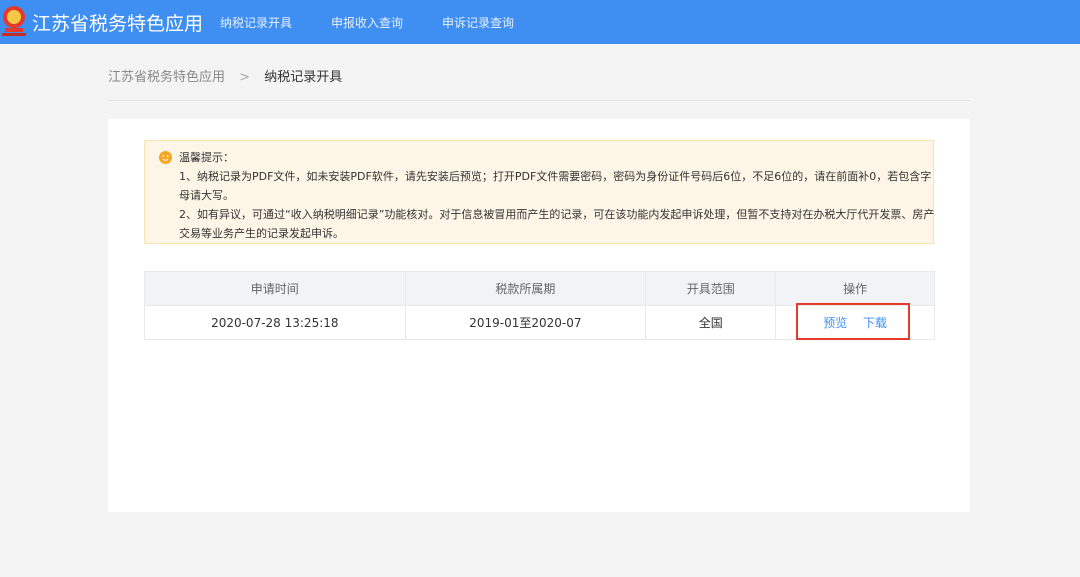 This screenshot has width=1080, height=577. I want to click on breadcrumb-root: 江苏省税务特色应用, so click(166, 77).